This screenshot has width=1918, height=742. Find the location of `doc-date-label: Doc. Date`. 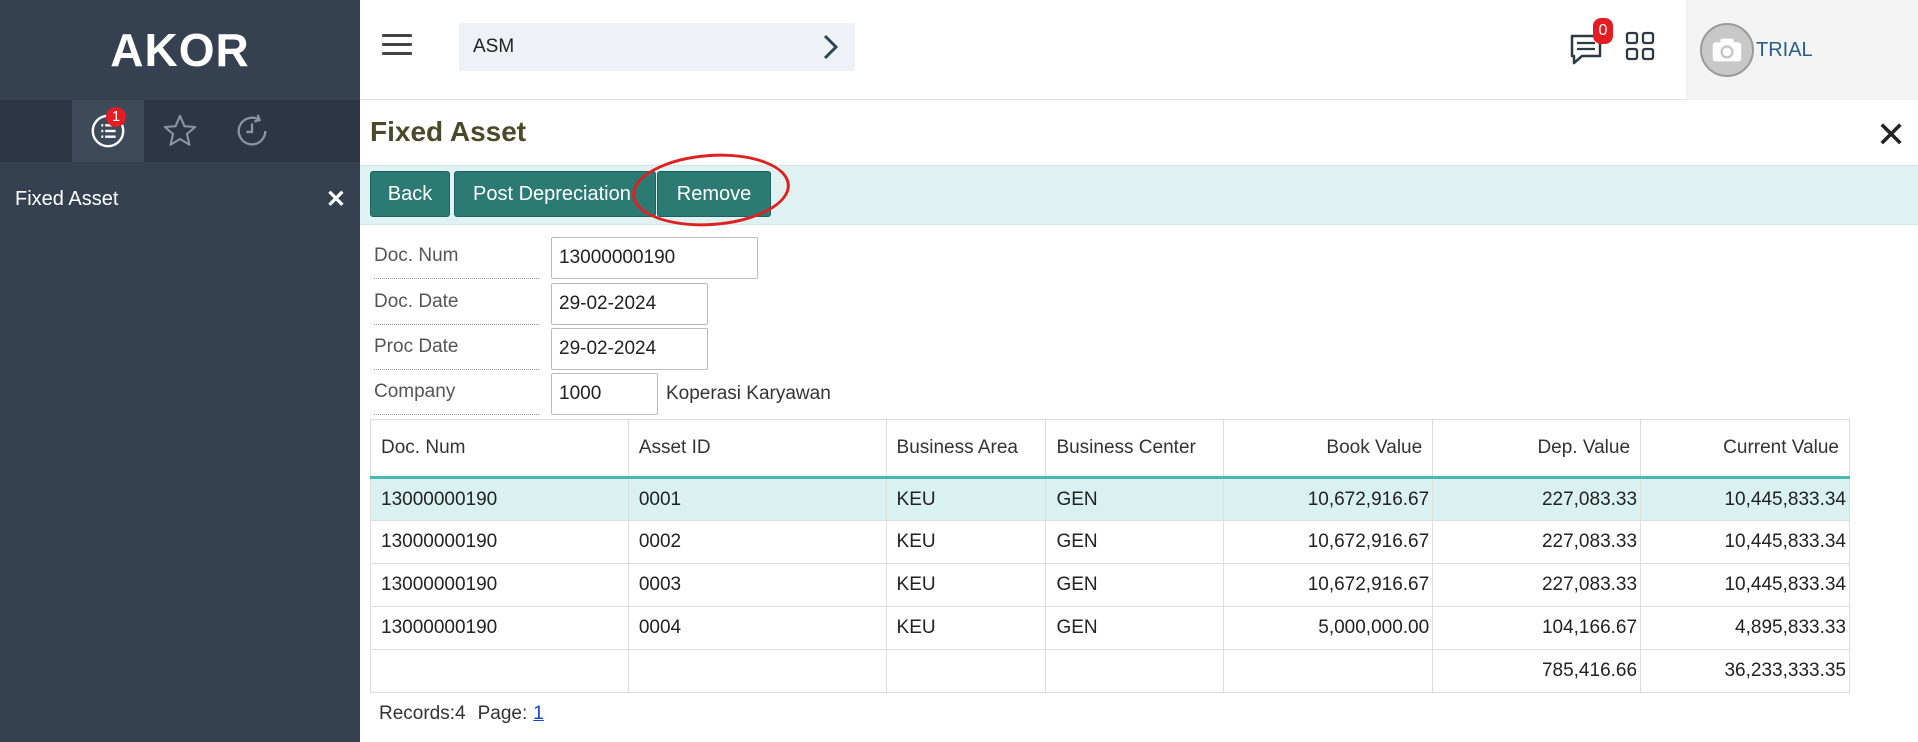

doc-date-label: Doc. Date is located at coordinates (456, 304).